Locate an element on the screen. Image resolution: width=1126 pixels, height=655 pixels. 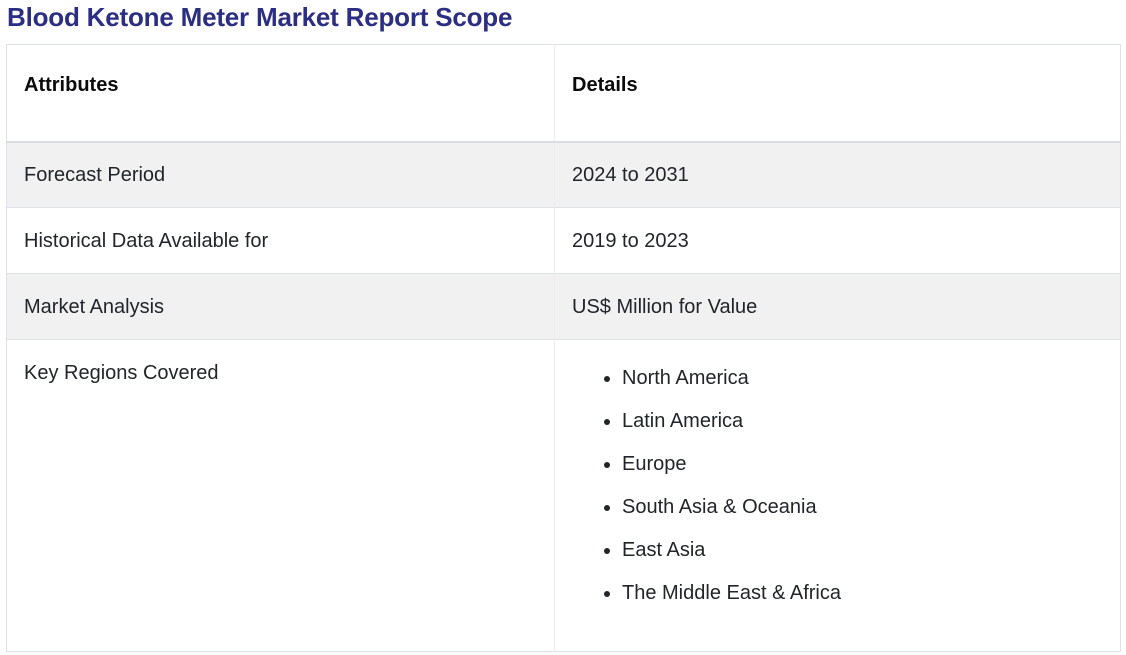
table-row-forecast-period: Forecast Period 2024 to 2031 is located at coordinates (563, 174).